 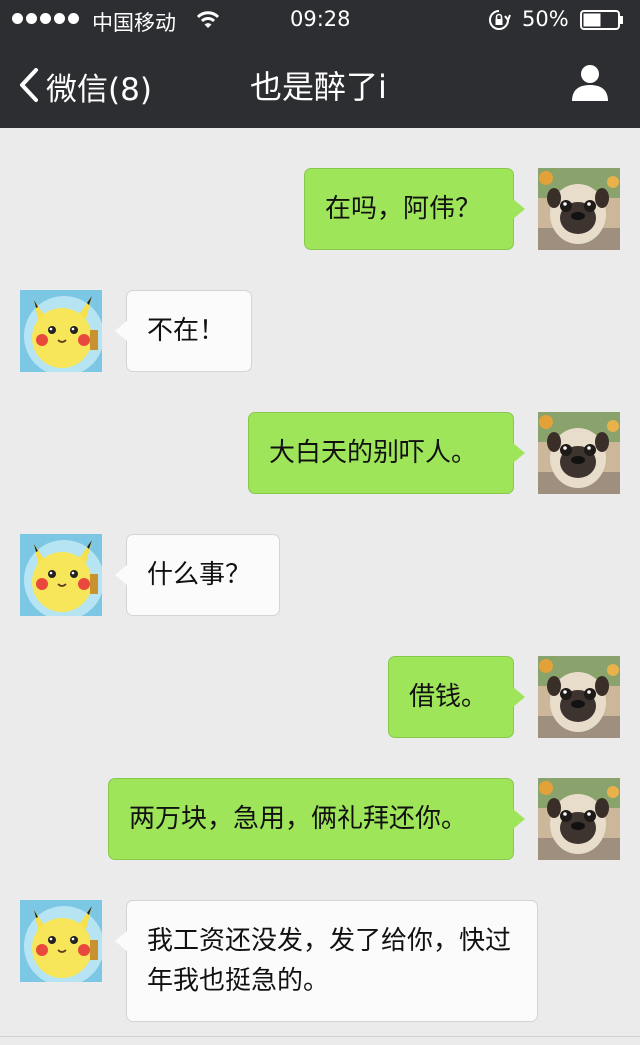 I want to click on outgoing-message-bubble: 两万块，急用，俩礼拜还你。, so click(x=316, y=819).